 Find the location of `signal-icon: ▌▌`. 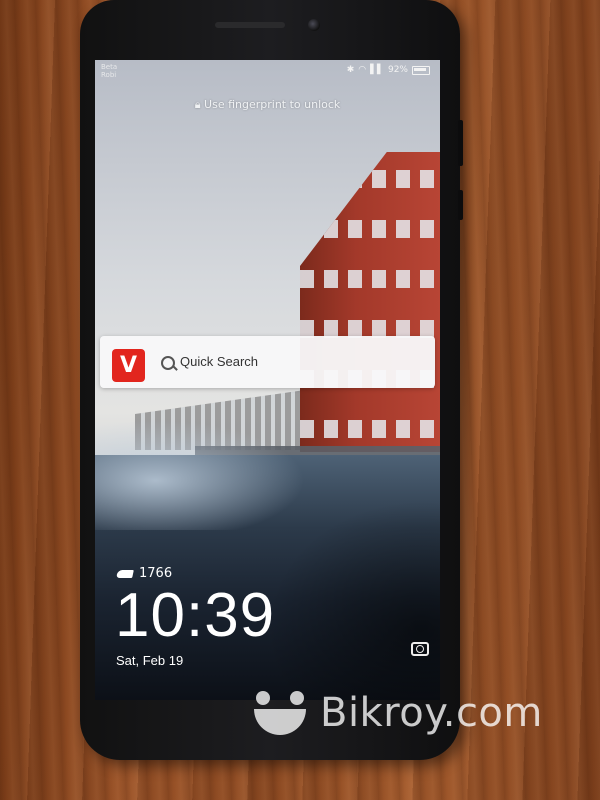

signal-icon: ▌▌ is located at coordinates (377, 70).